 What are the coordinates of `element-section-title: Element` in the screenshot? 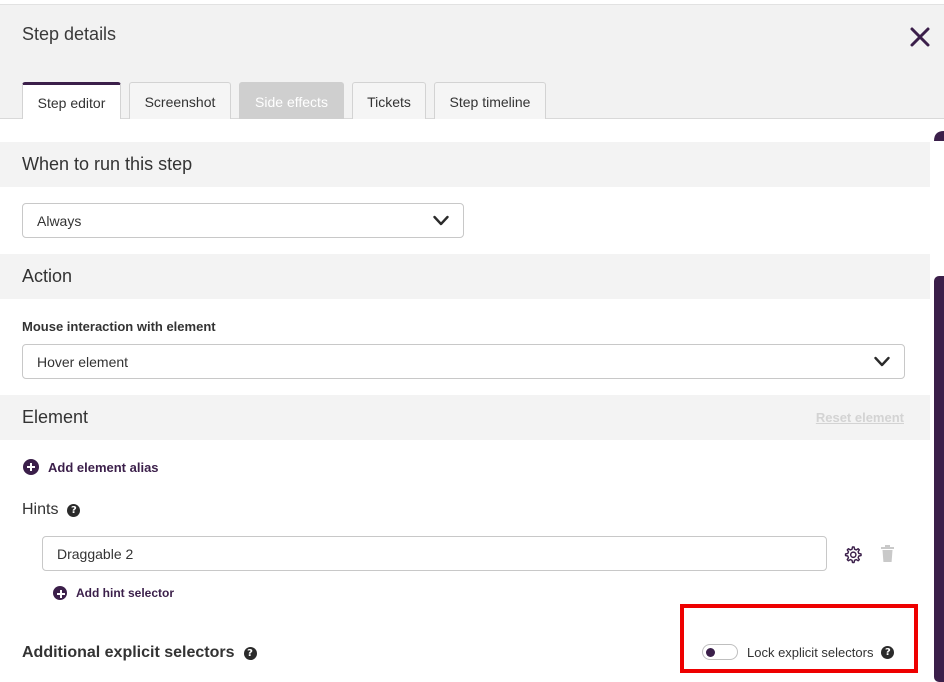 It's located at (55, 417).